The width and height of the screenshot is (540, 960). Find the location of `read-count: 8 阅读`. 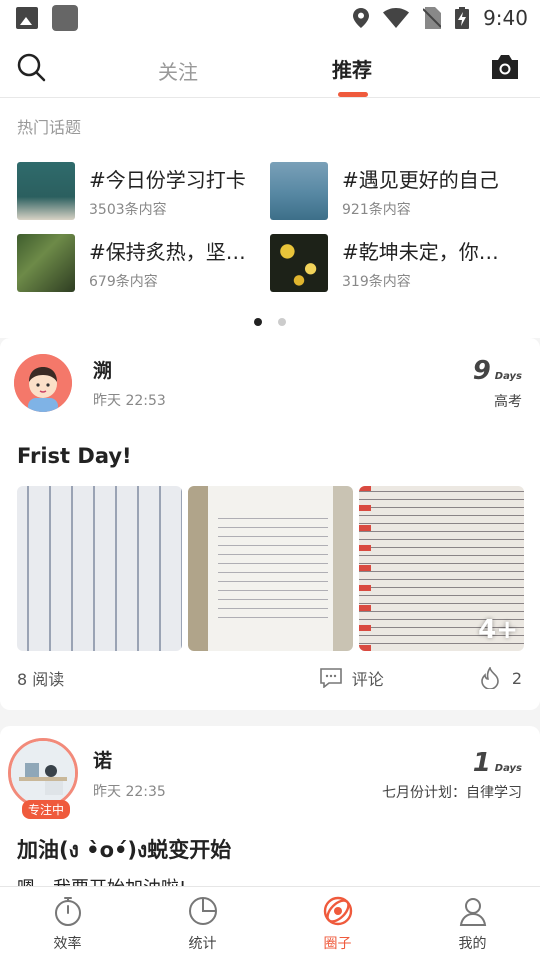

read-count: 8 阅读 is located at coordinates (41, 679).